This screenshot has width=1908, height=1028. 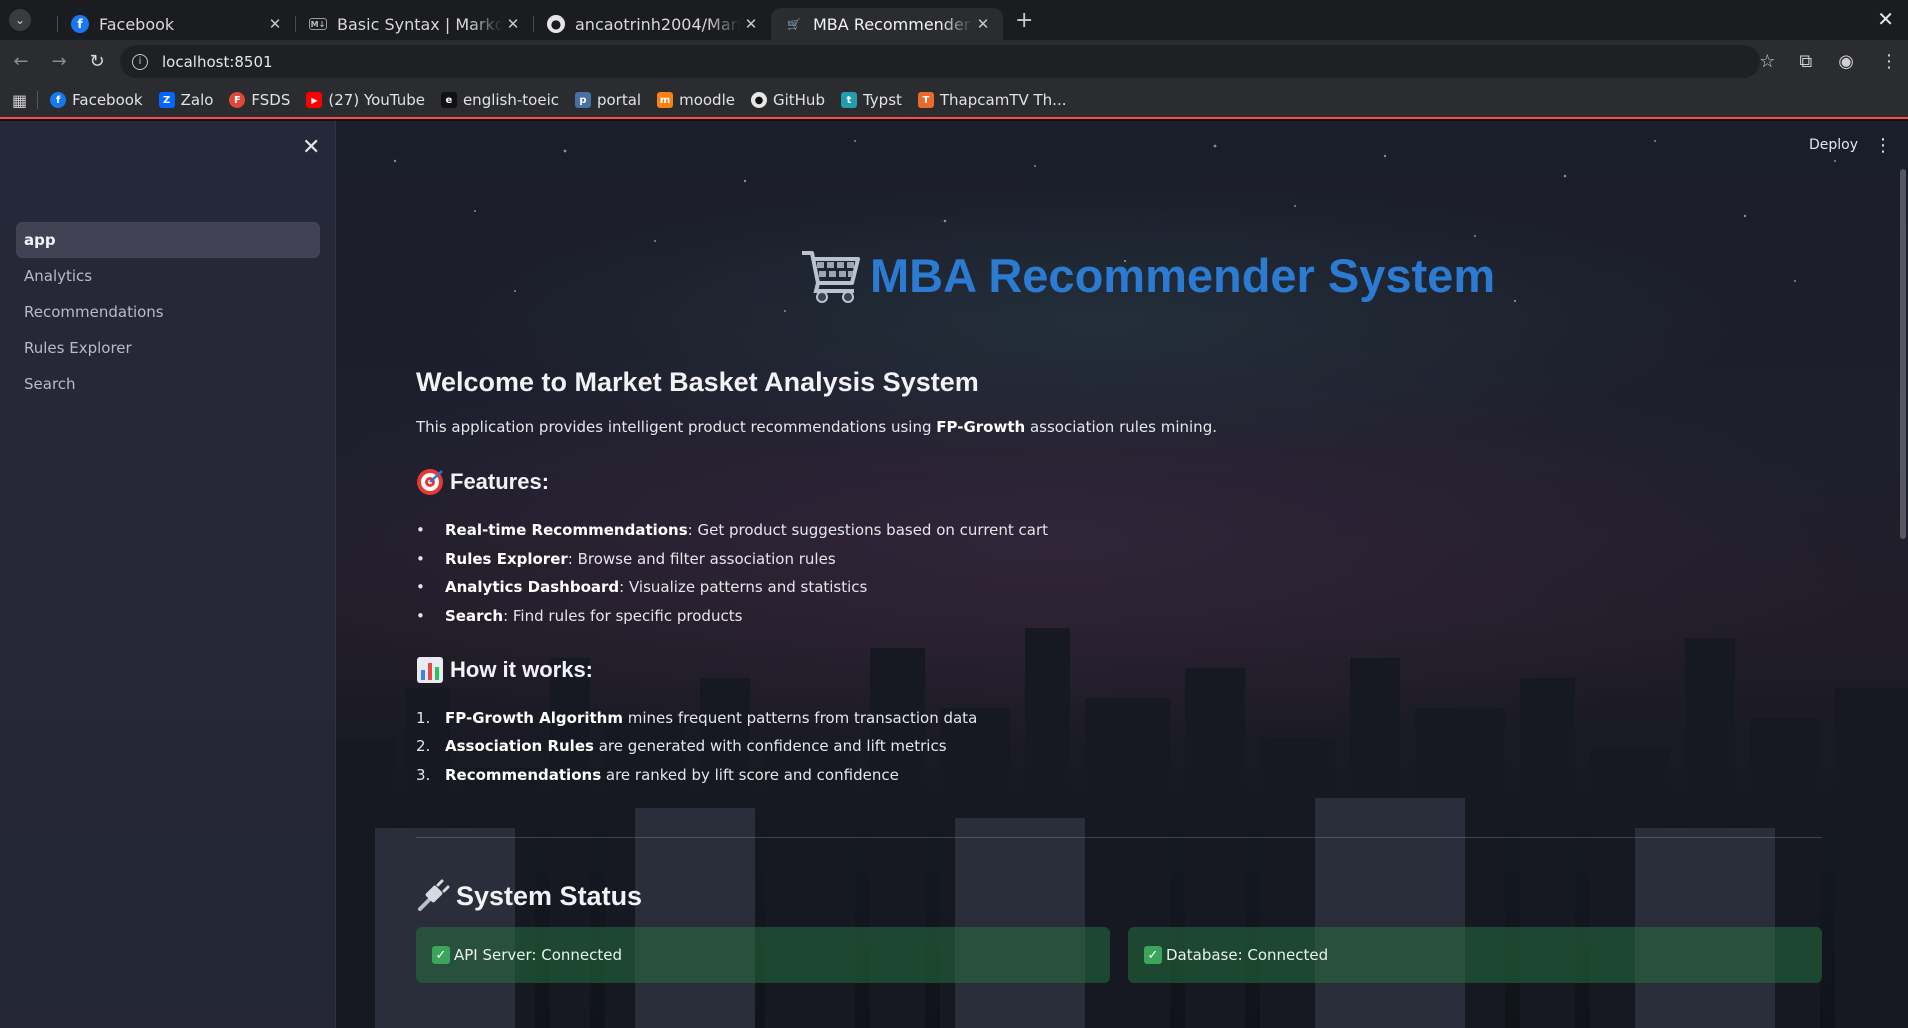 What do you see at coordinates (420, 24) in the screenshot?
I see `tab-title: Basic Syntax | Markdown` at bounding box center [420, 24].